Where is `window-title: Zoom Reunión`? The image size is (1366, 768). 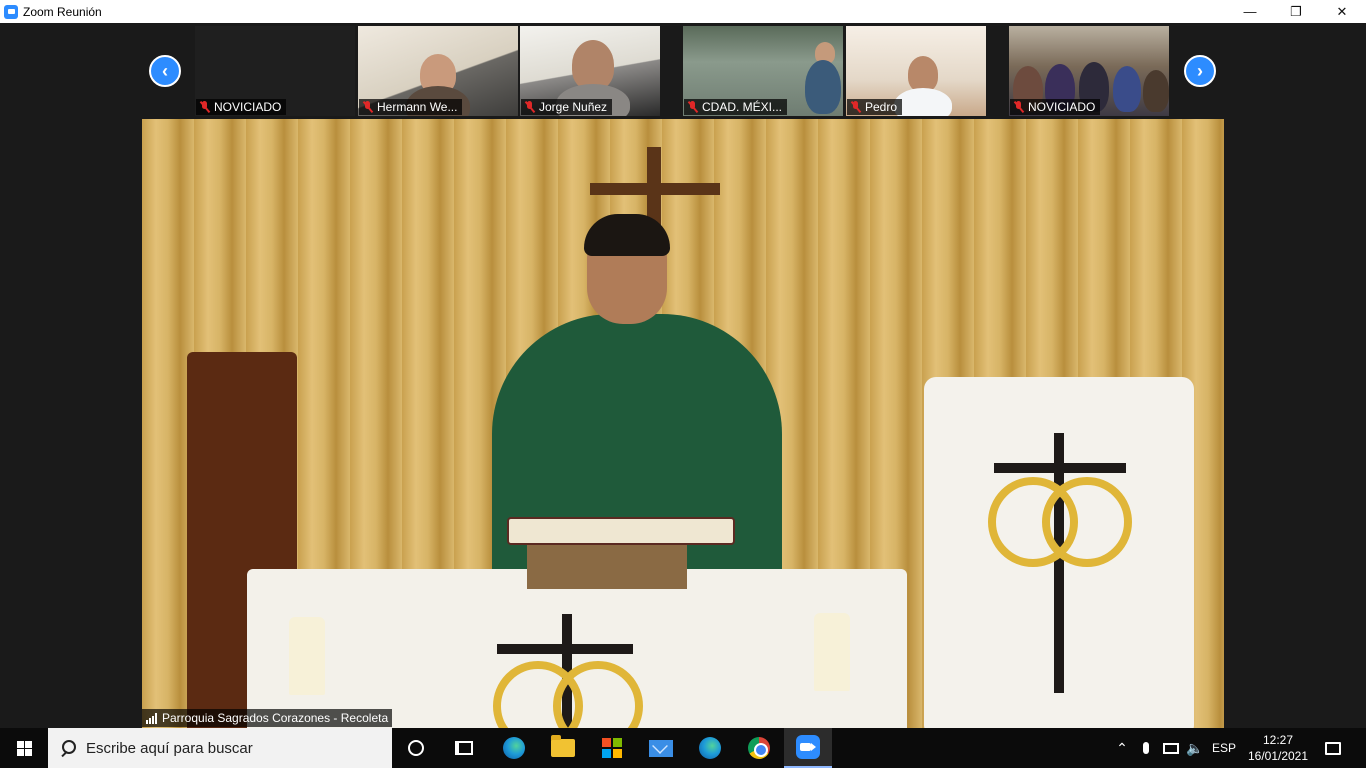 window-title: Zoom Reunión is located at coordinates (62, 11).